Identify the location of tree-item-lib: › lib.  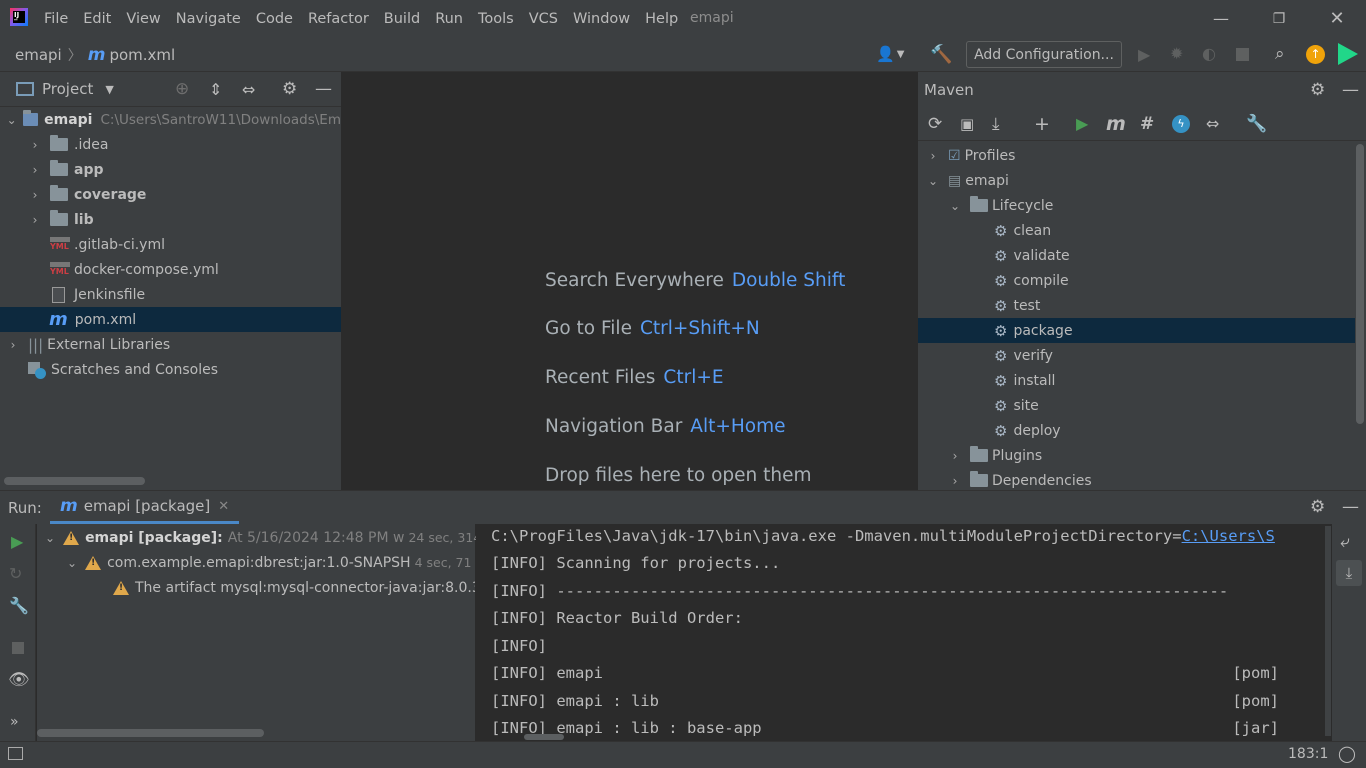
(170, 219).